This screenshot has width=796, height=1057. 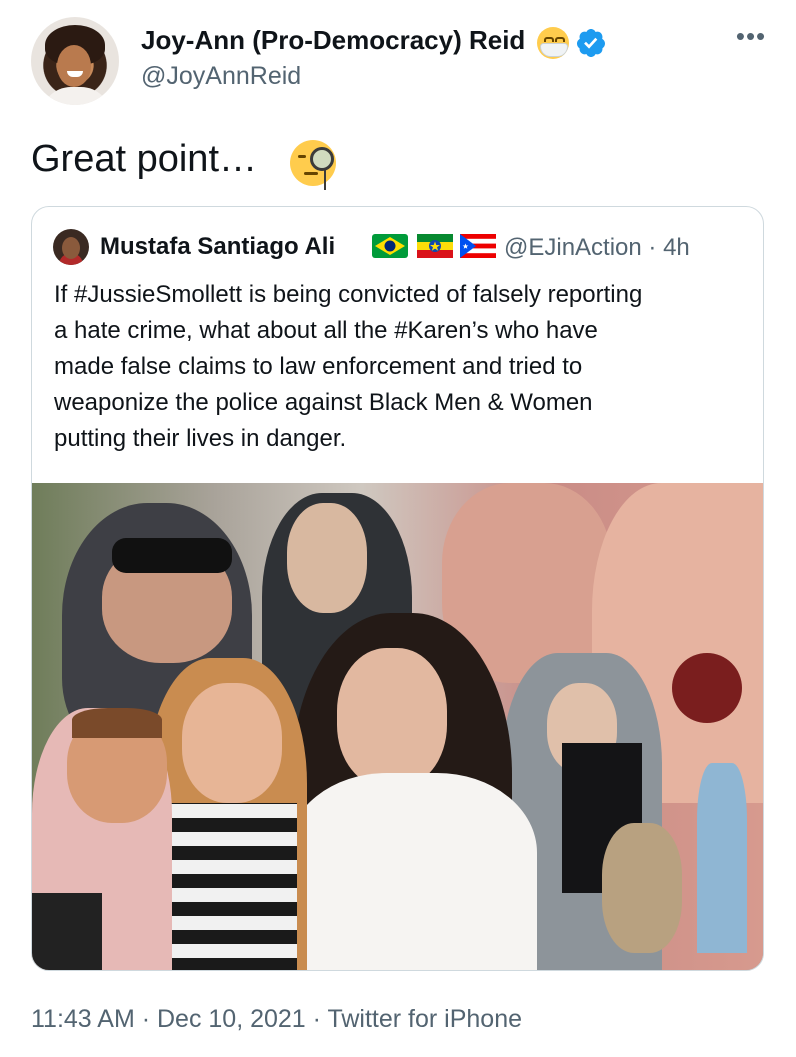 What do you see at coordinates (590, 43) in the screenshot?
I see `verified-badge-icon` at bounding box center [590, 43].